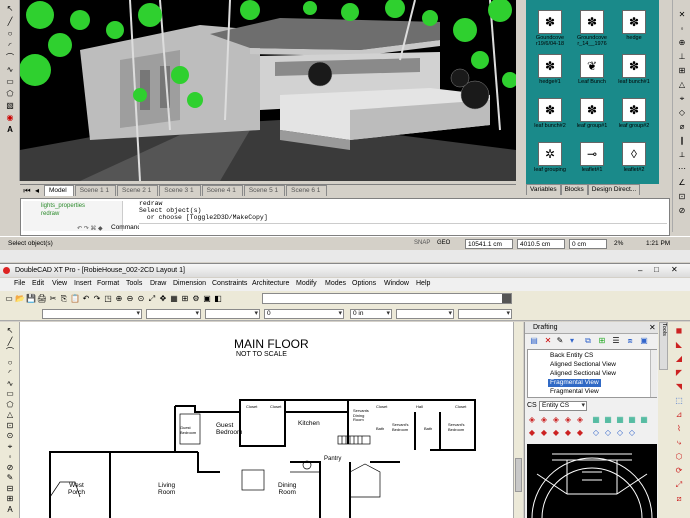 The height and width of the screenshot is (518, 690). Describe the element at coordinates (682, 155) in the screenshot. I see `snap-perpendicular-icon: ⟂` at that location.